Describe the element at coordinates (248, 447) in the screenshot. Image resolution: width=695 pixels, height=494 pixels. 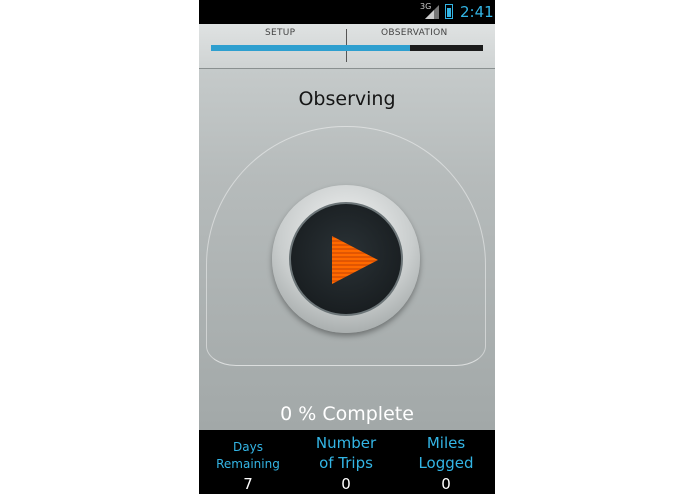
I see `stat-label-line: Days` at that location.